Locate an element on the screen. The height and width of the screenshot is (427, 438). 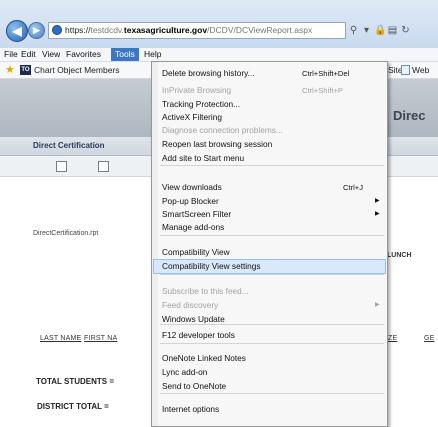
menu-item-label: Compatibility View settings is located at coordinates (211, 266).